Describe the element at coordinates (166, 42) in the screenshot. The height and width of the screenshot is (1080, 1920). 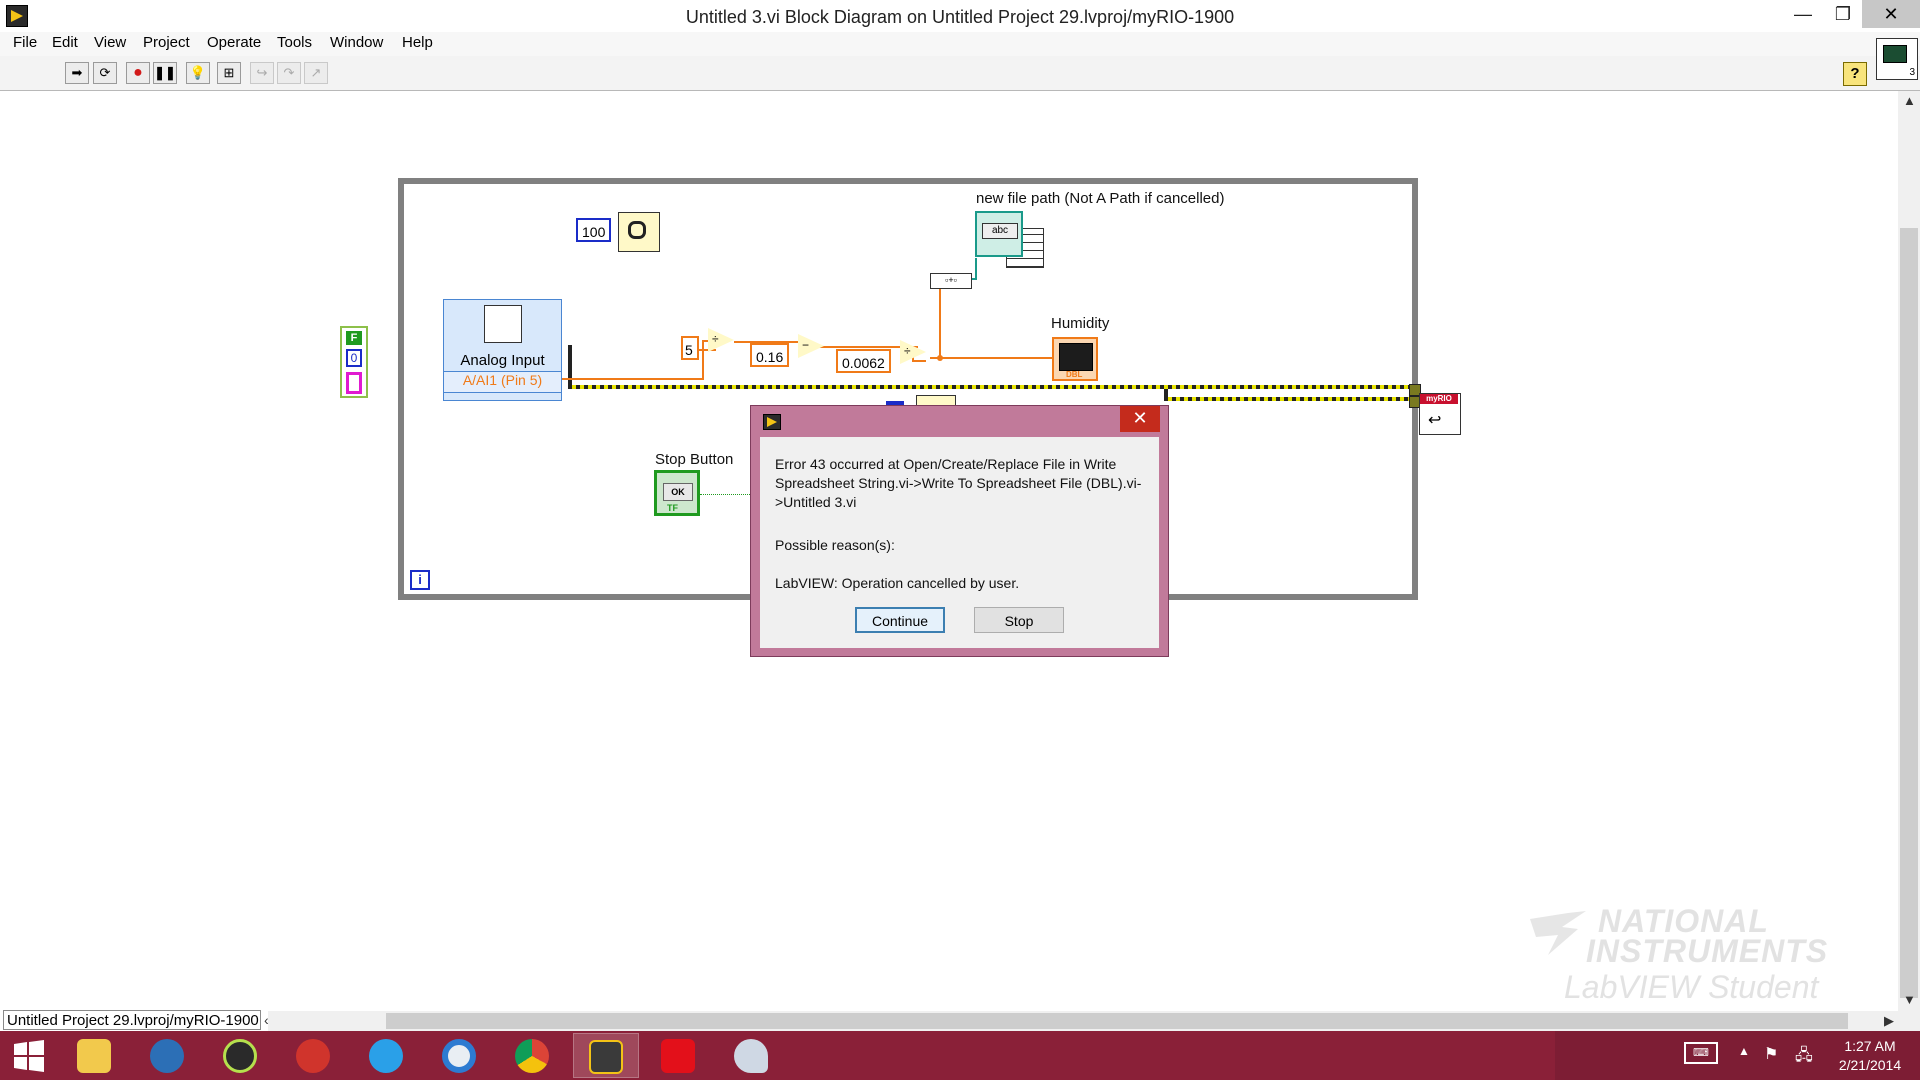
I see `menu-project: Project` at that location.